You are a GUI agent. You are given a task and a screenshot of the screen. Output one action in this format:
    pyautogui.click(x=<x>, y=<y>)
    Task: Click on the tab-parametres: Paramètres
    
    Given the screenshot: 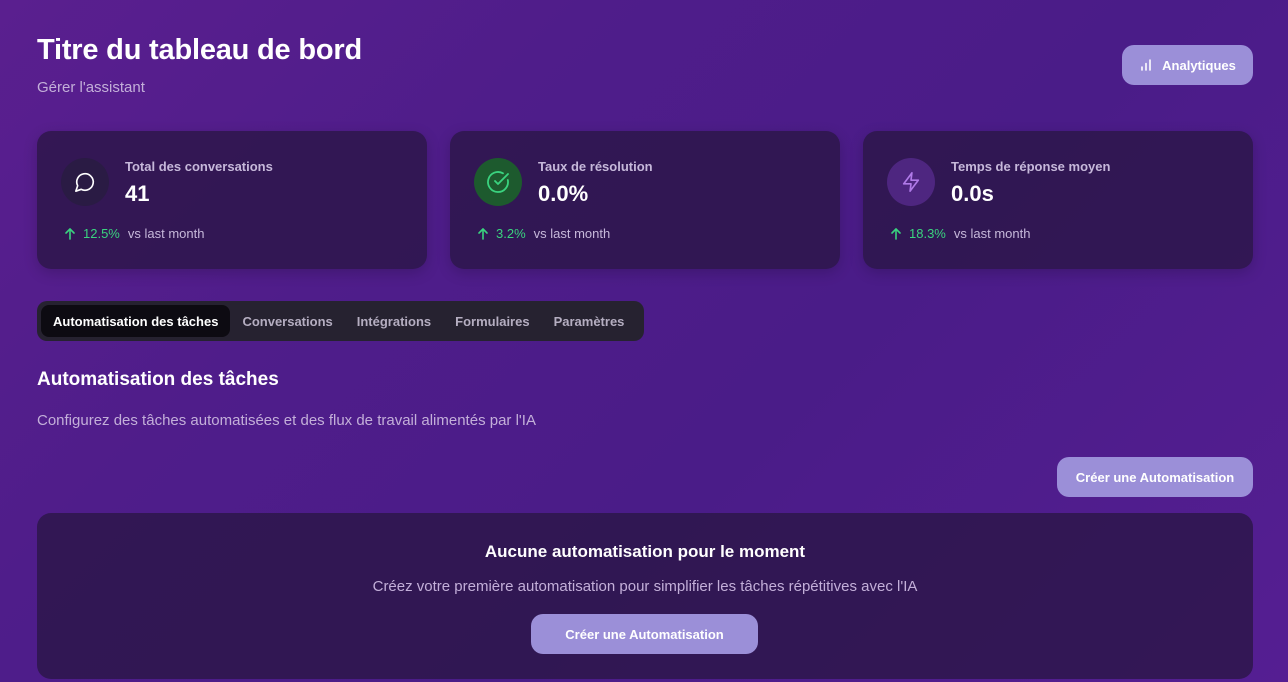 What is the action you would take?
    pyautogui.click(x=589, y=321)
    